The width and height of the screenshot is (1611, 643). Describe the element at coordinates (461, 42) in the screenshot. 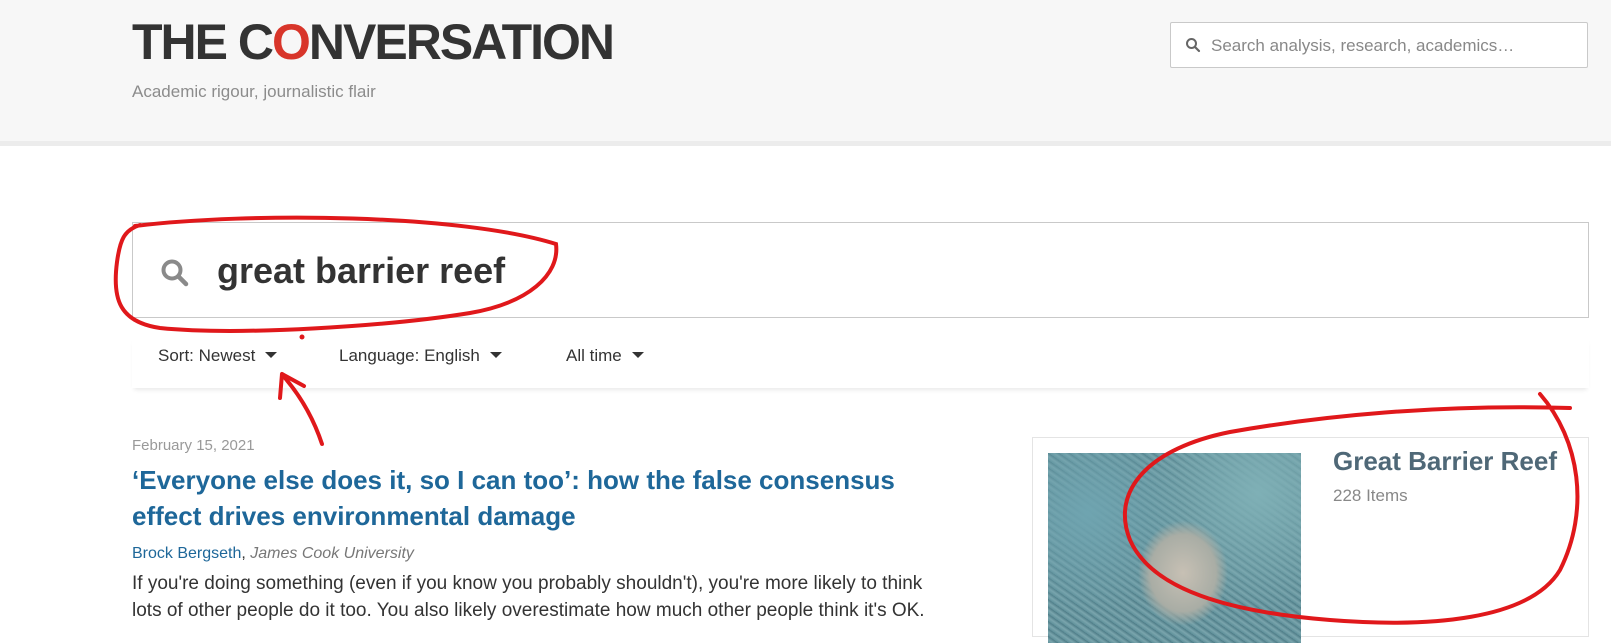

I see `logo-text-end: NVERSATION` at that location.